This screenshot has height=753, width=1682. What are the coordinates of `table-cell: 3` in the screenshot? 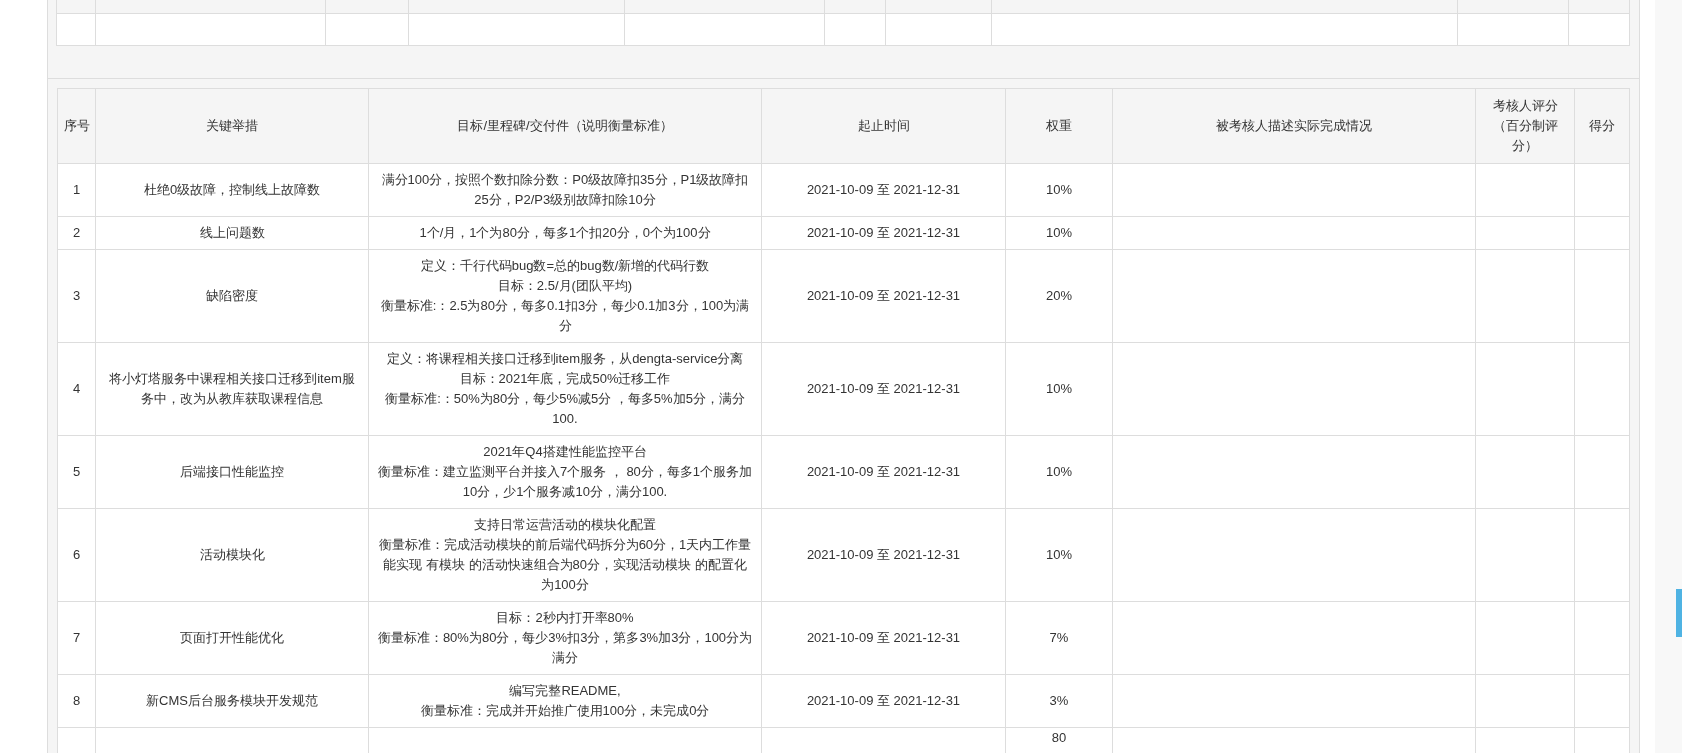 It's located at (76, 295).